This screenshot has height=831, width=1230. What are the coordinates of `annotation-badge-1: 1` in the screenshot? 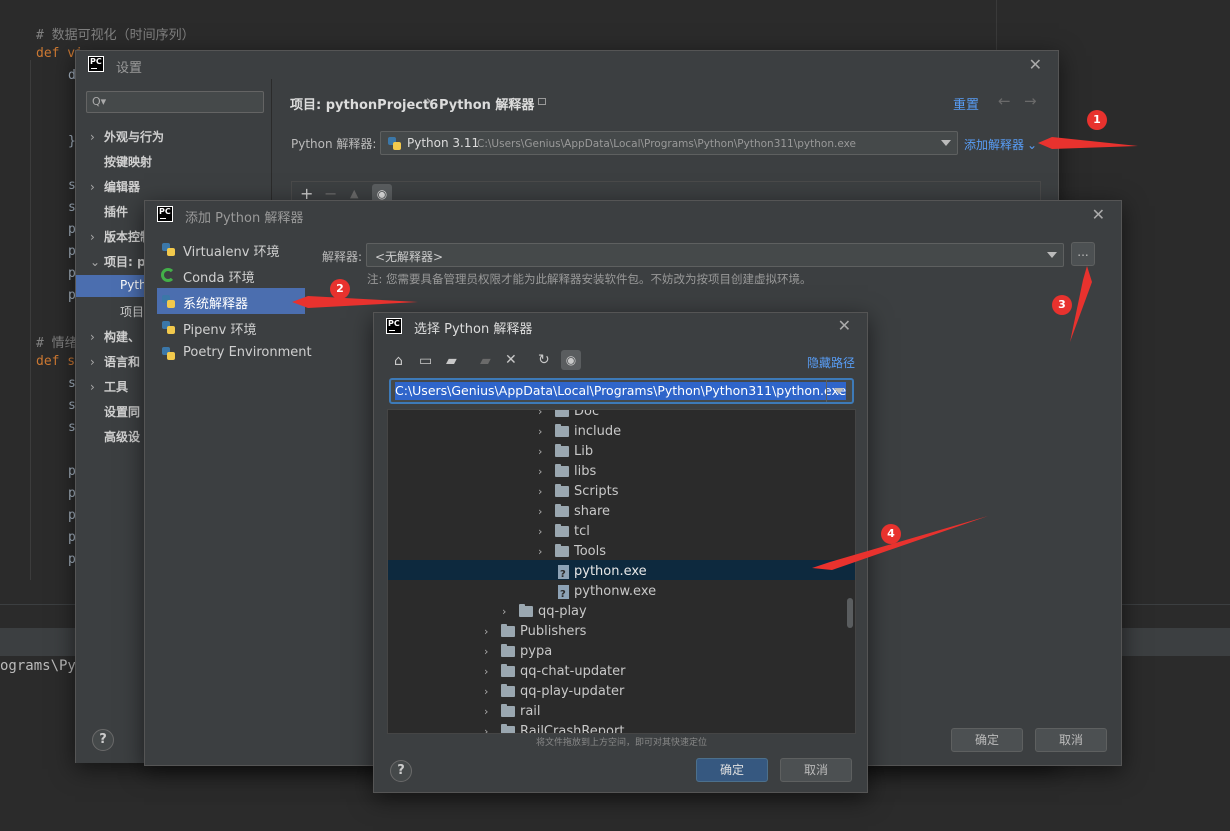 It's located at (1097, 120).